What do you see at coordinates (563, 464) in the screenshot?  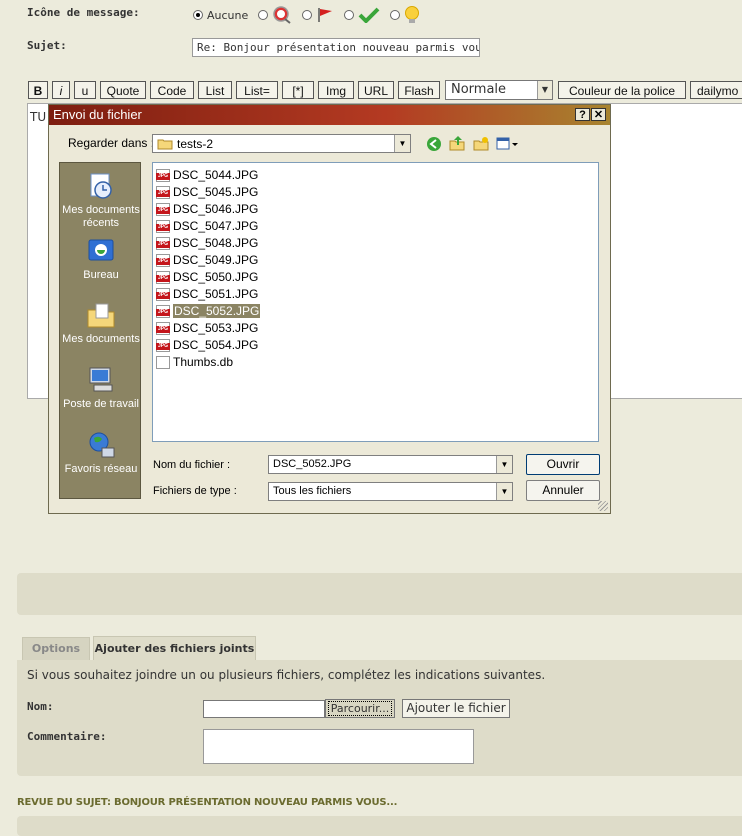 I see `open-button: Ouvrir` at bounding box center [563, 464].